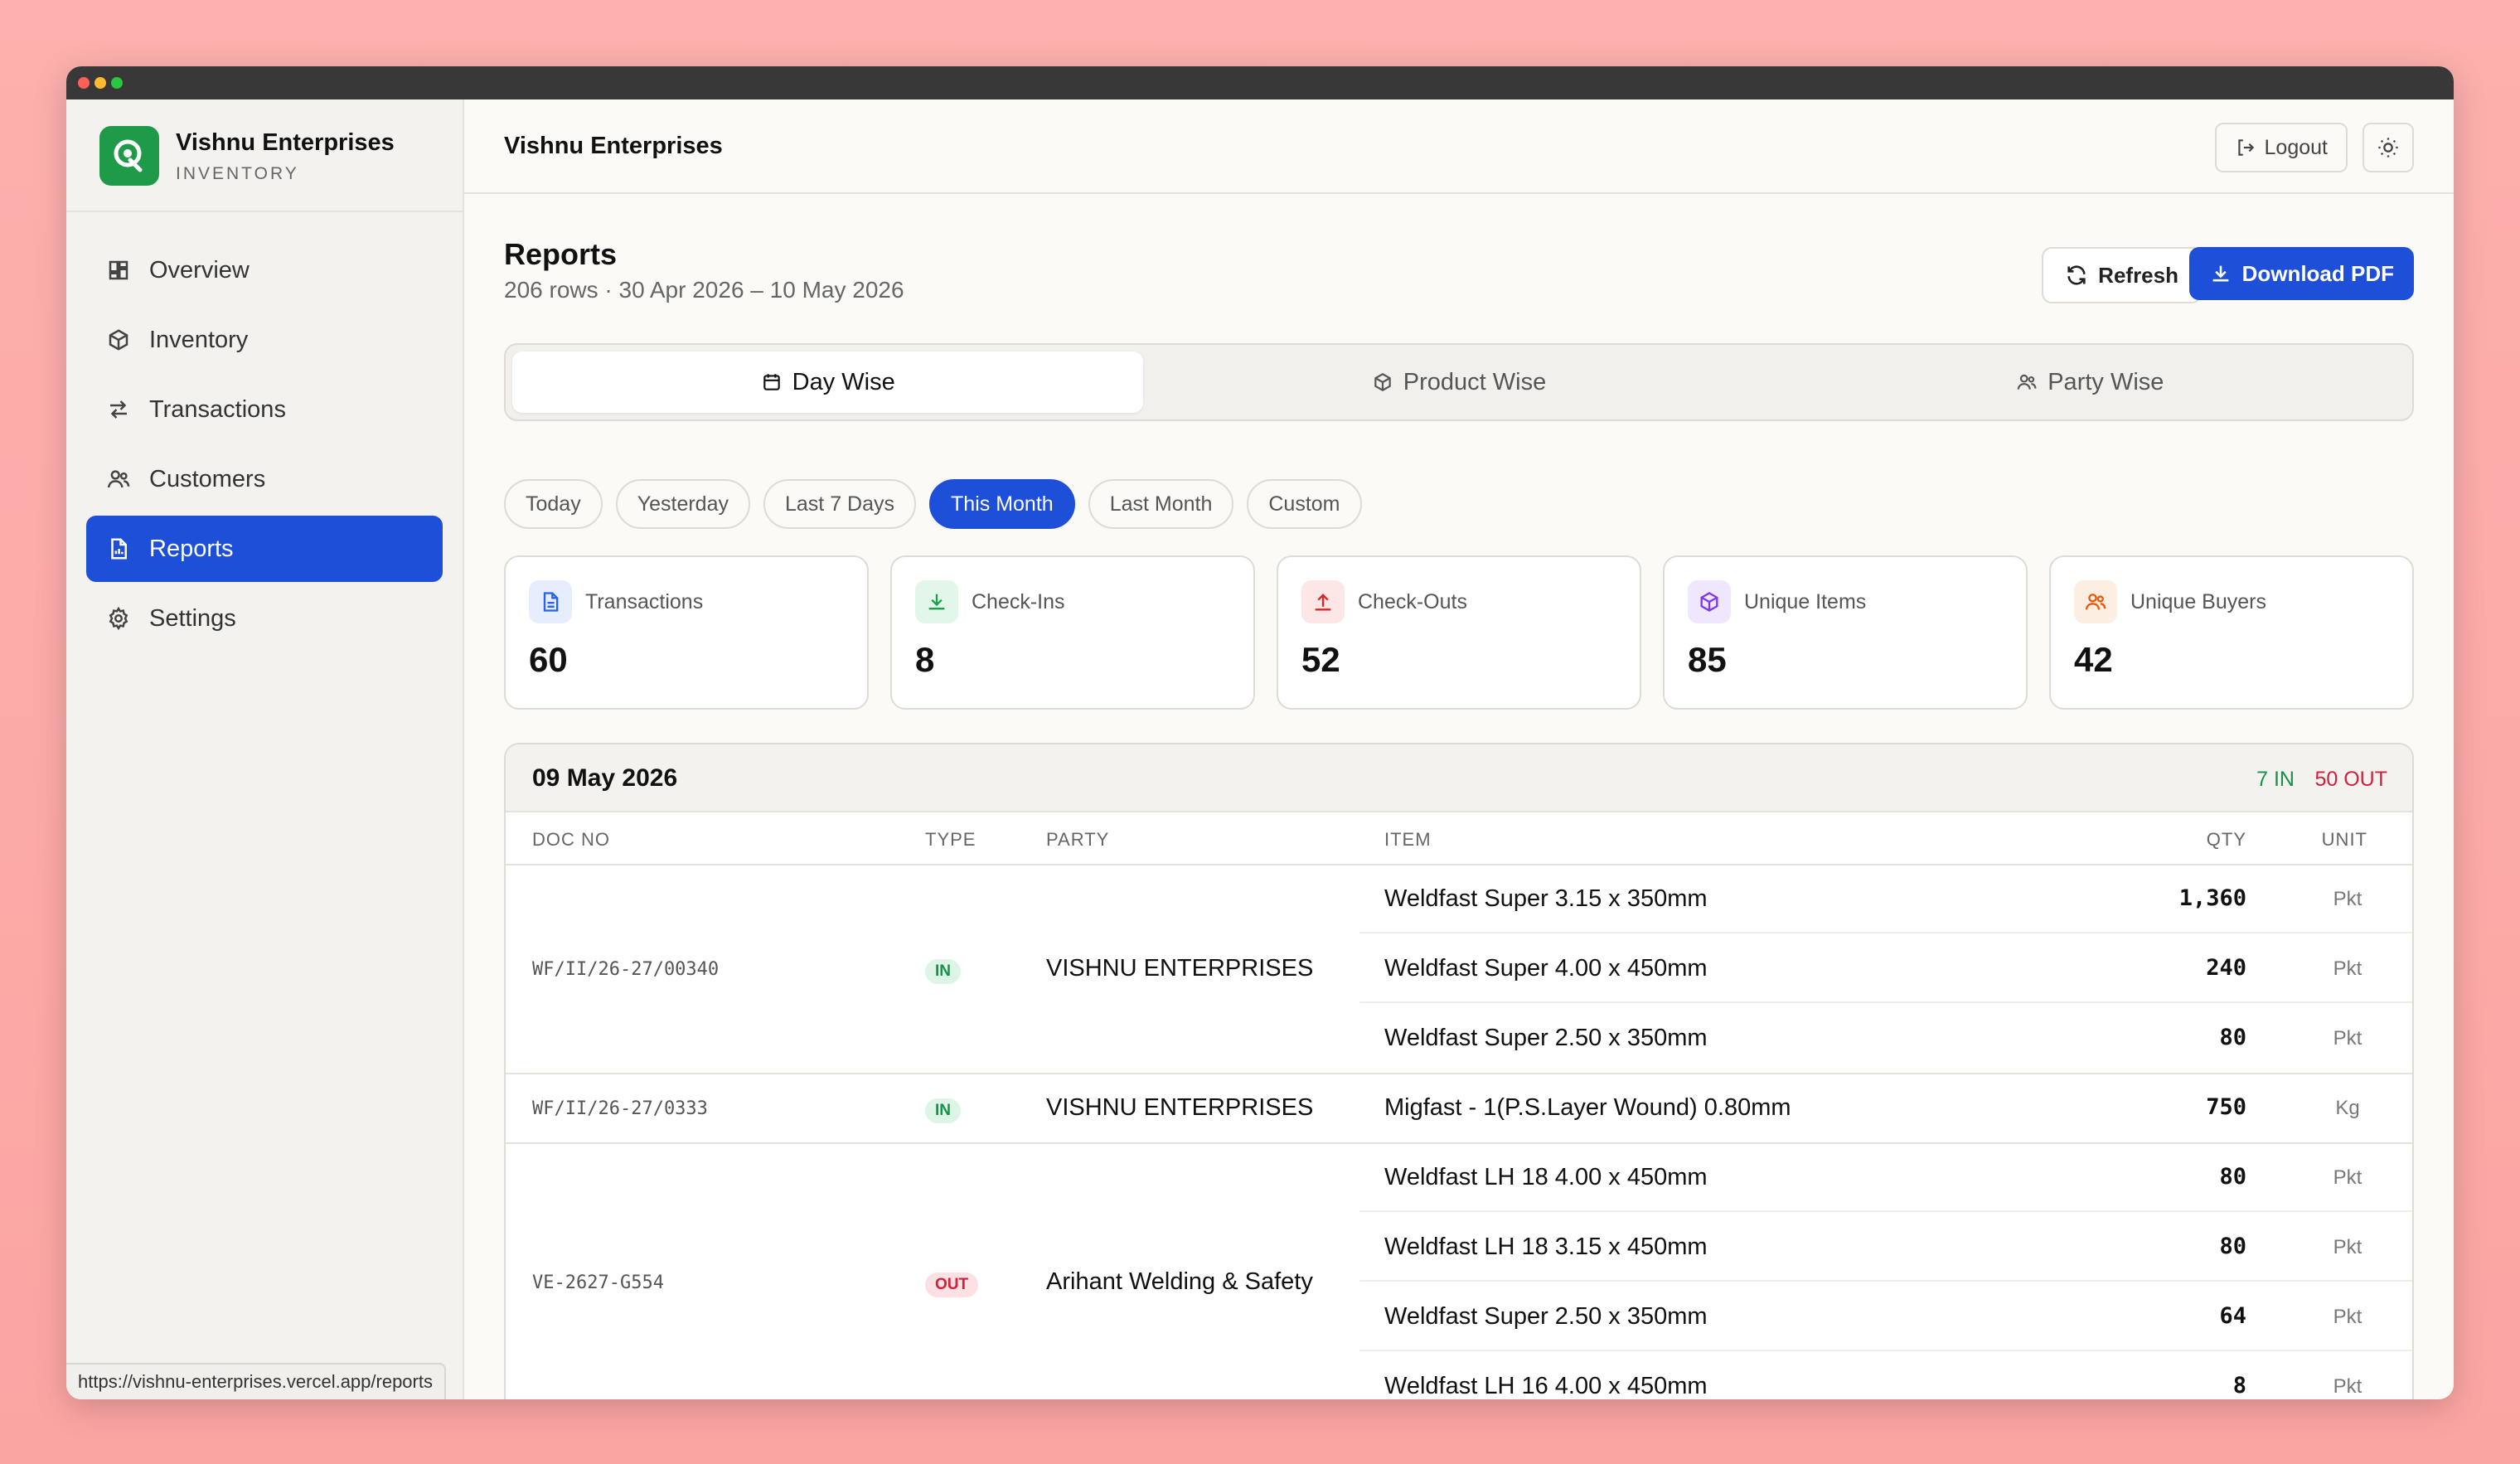  Describe the element at coordinates (1885, 899) in the screenshot. I see `item-line: Weldfast Super 3.15 x 350mm 1,360 Pkt` at that location.